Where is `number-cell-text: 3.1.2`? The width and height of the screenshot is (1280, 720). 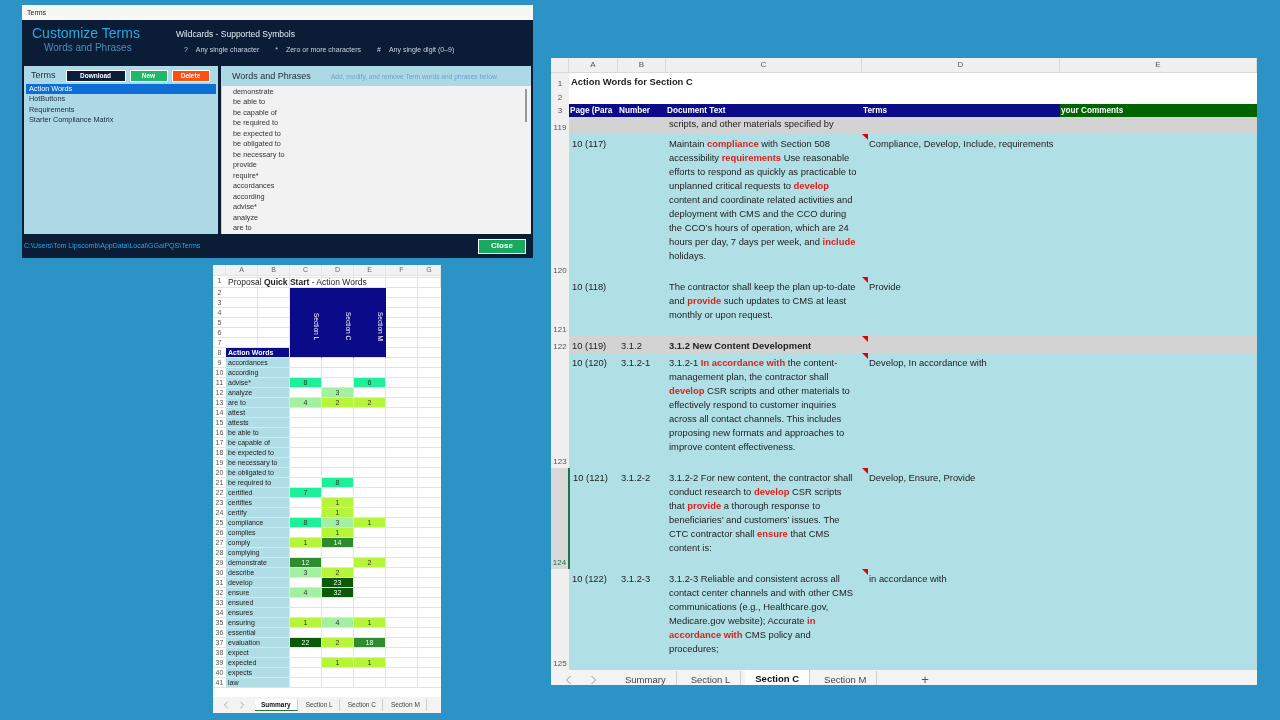 number-cell-text: 3.1.2 is located at coordinates (631, 346).